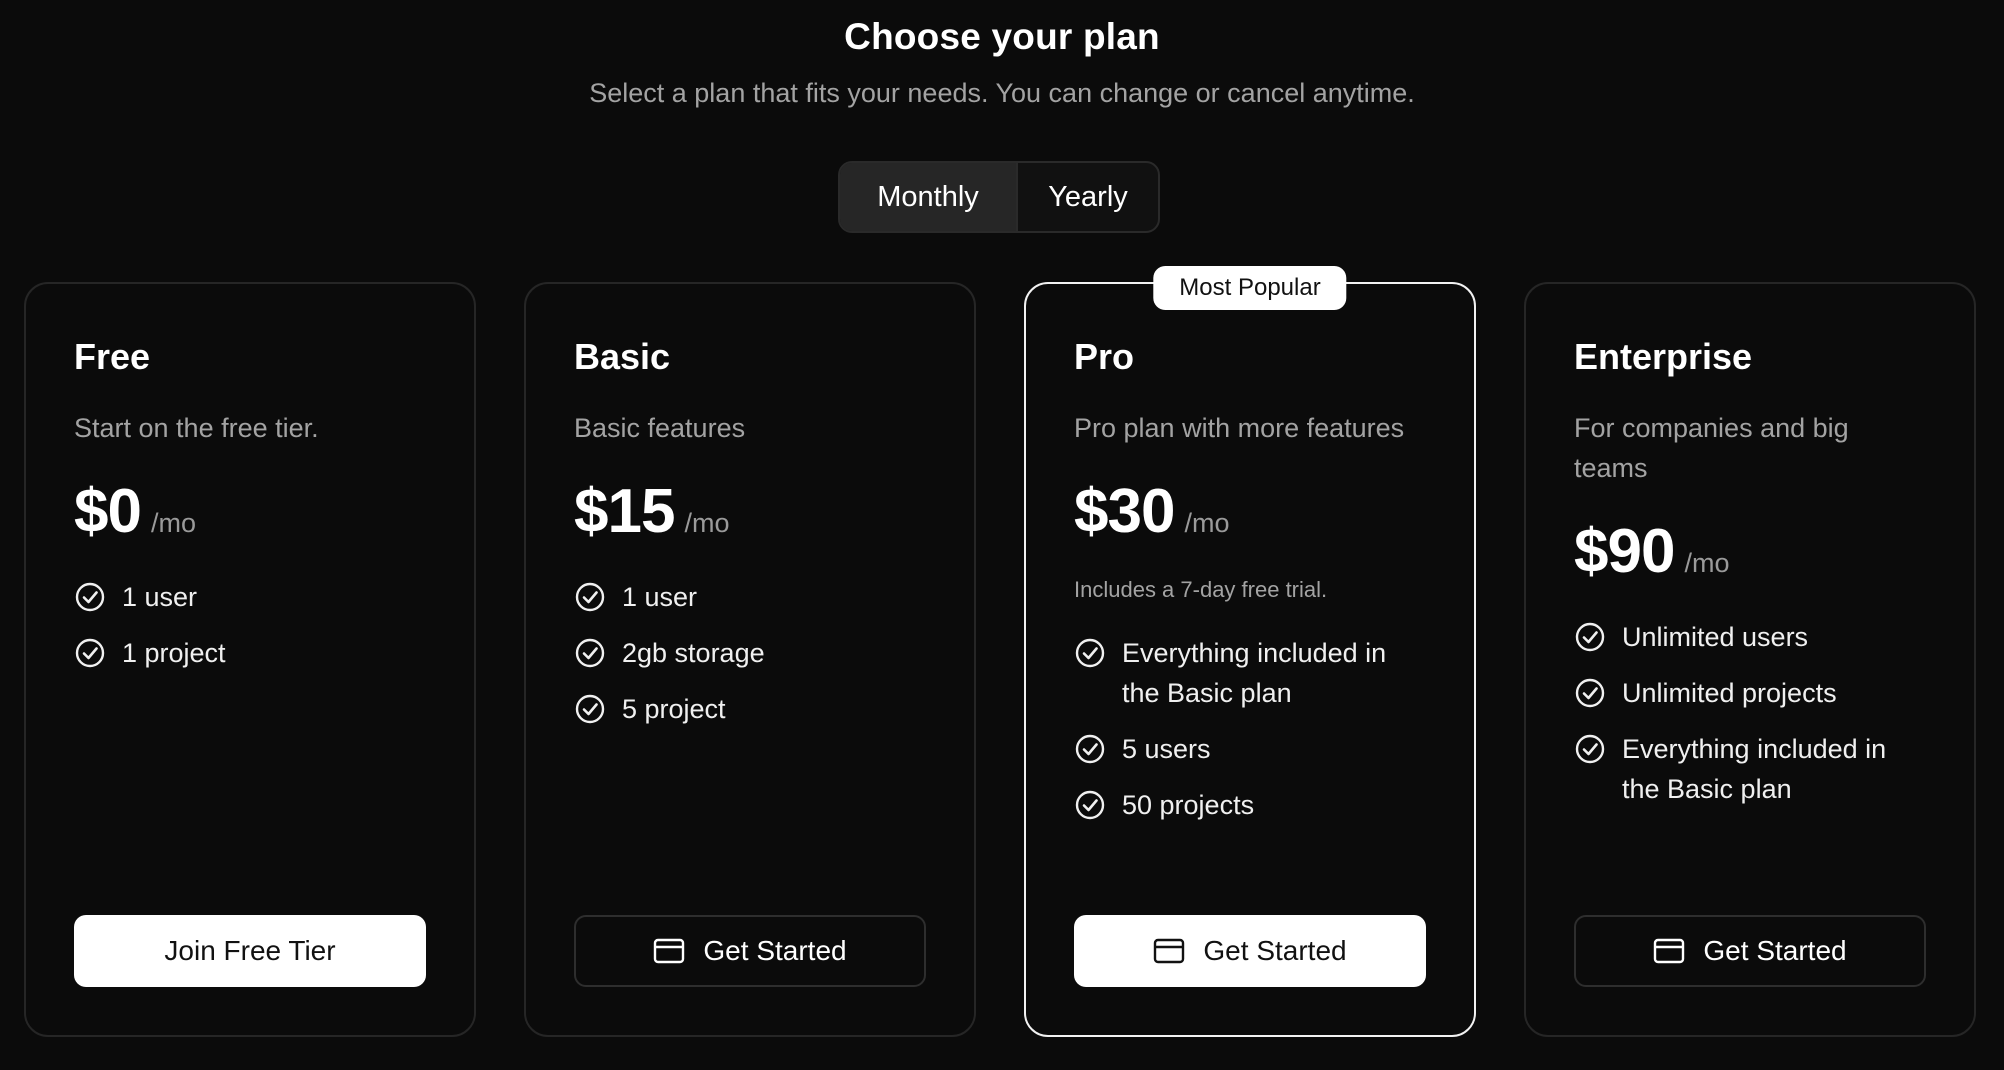 The width and height of the screenshot is (2004, 1070). Describe the element at coordinates (750, 511) in the screenshot. I see `price-row: $15 /mo` at that location.